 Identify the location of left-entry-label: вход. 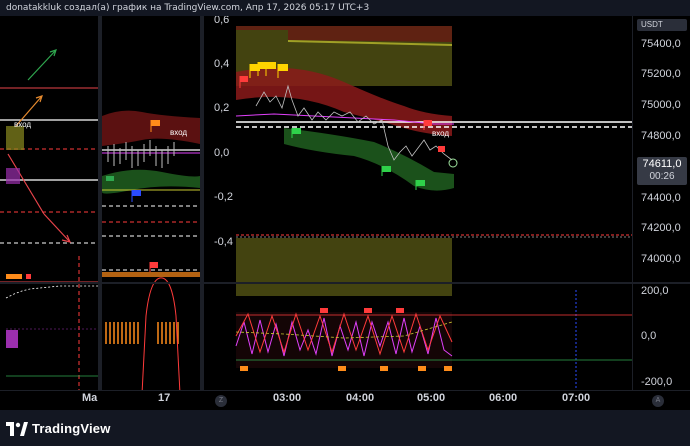
(23, 124).